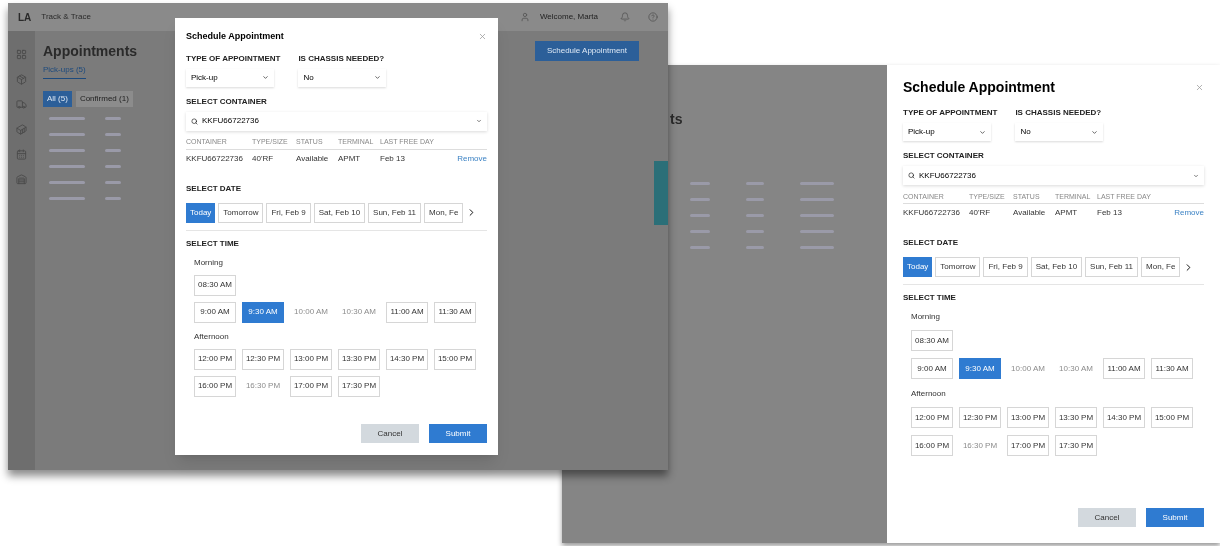  Describe the element at coordinates (90, 51) in the screenshot. I see `page-title: Appointments` at that location.